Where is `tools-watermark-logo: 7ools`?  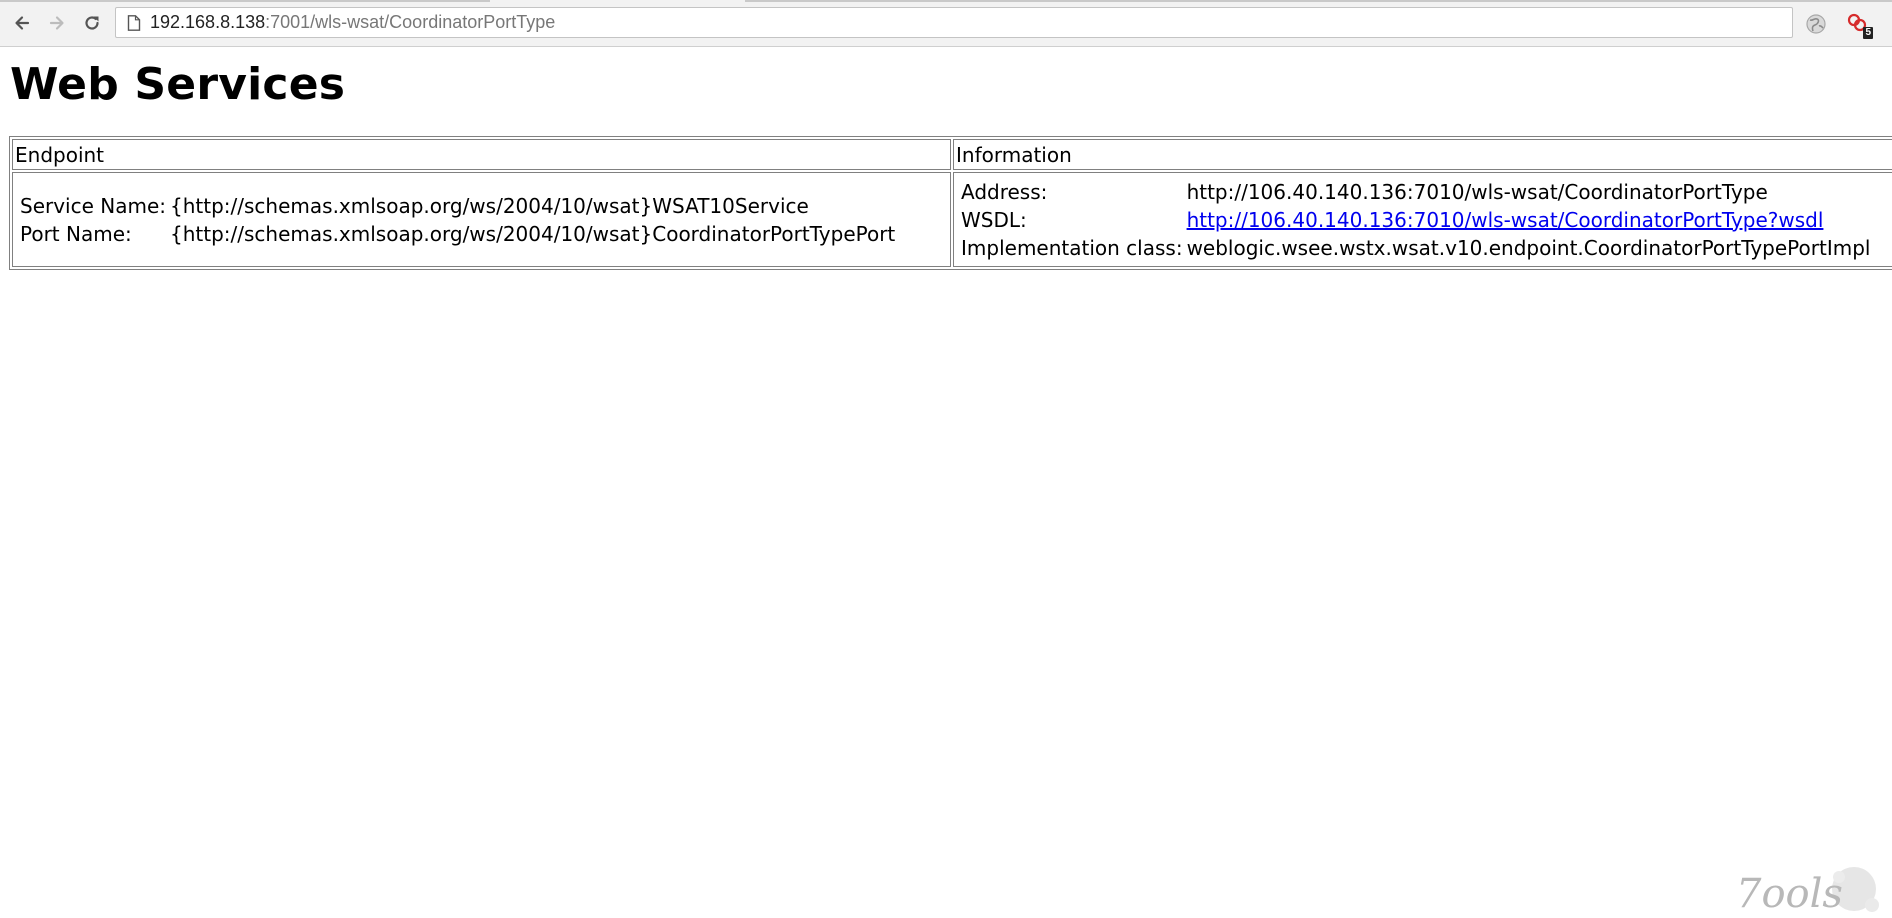 tools-watermark-logo: 7ools is located at coordinates (1807, 892).